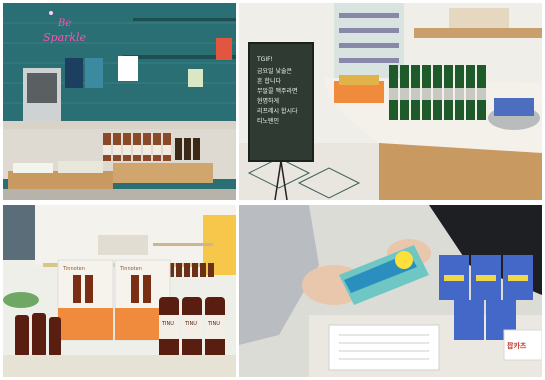 This screenshot has width=545, height=380. I want to click on svg-text: 흔 합니다, so click(269, 81).